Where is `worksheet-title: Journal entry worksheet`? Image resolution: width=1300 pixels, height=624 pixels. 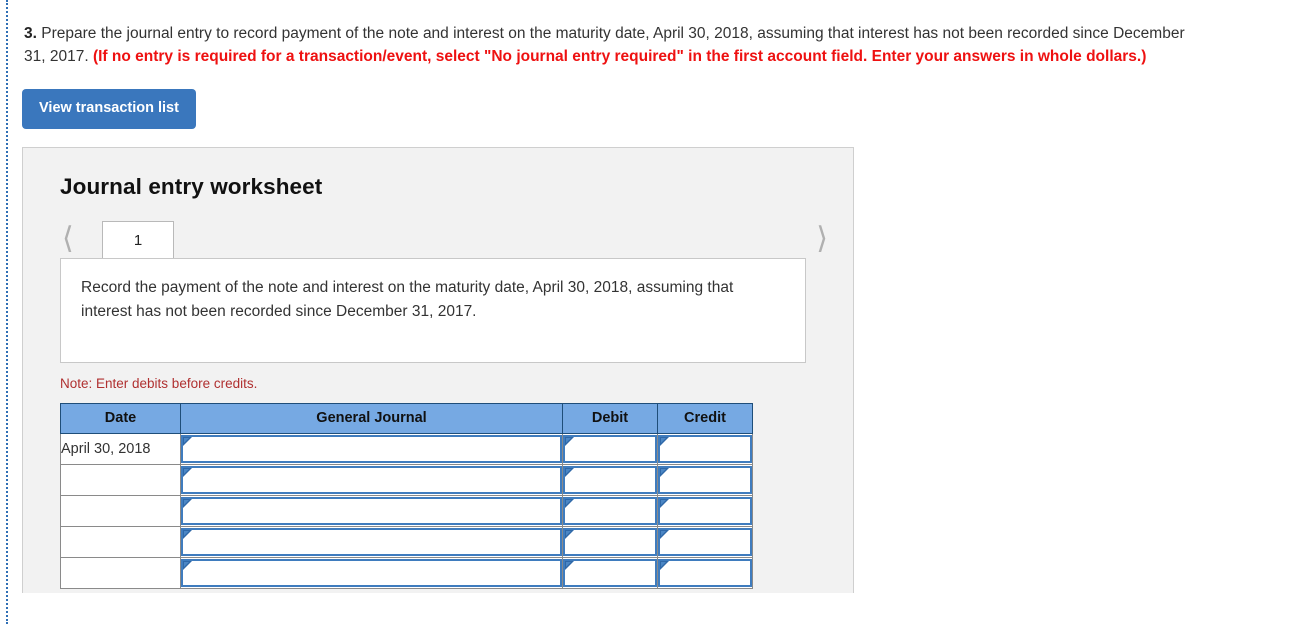 worksheet-title: Journal entry worksheet is located at coordinates (191, 186).